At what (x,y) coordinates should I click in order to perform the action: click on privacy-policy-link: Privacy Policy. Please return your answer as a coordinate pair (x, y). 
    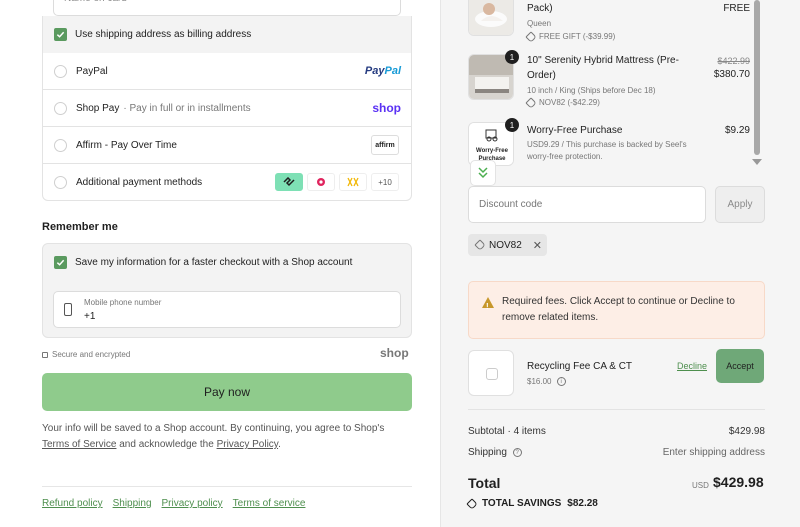
    Looking at the image, I should click on (248, 444).